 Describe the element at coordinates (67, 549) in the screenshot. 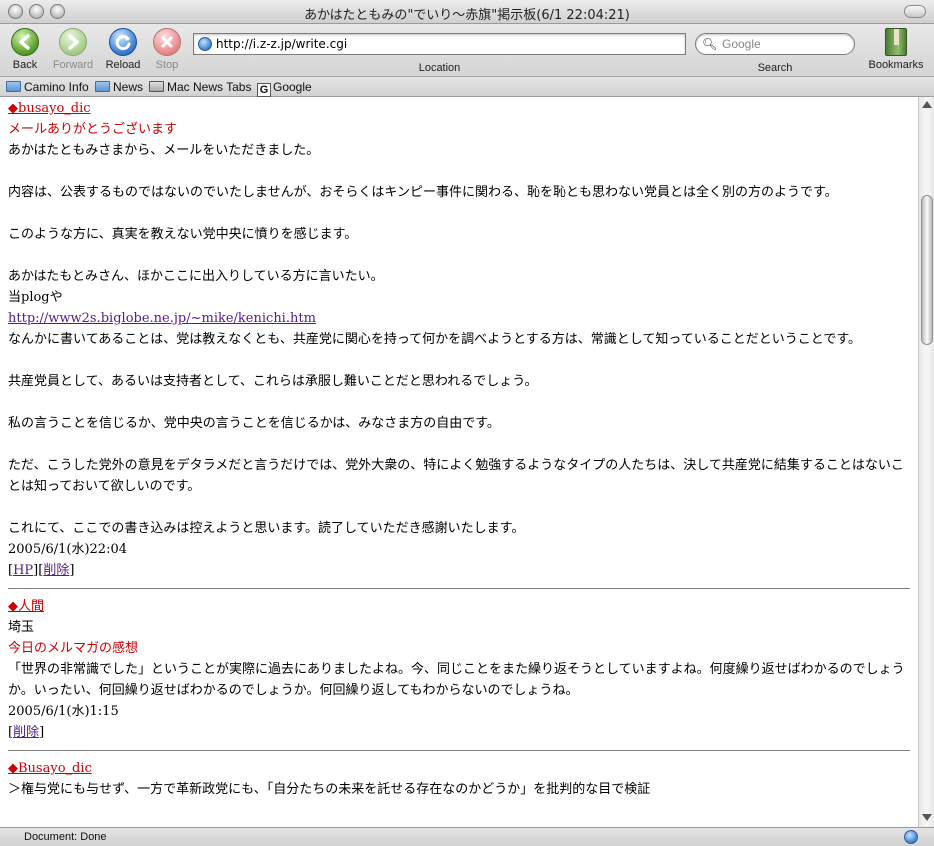

I see `post-date: 2005/6/1(水)22:04` at that location.